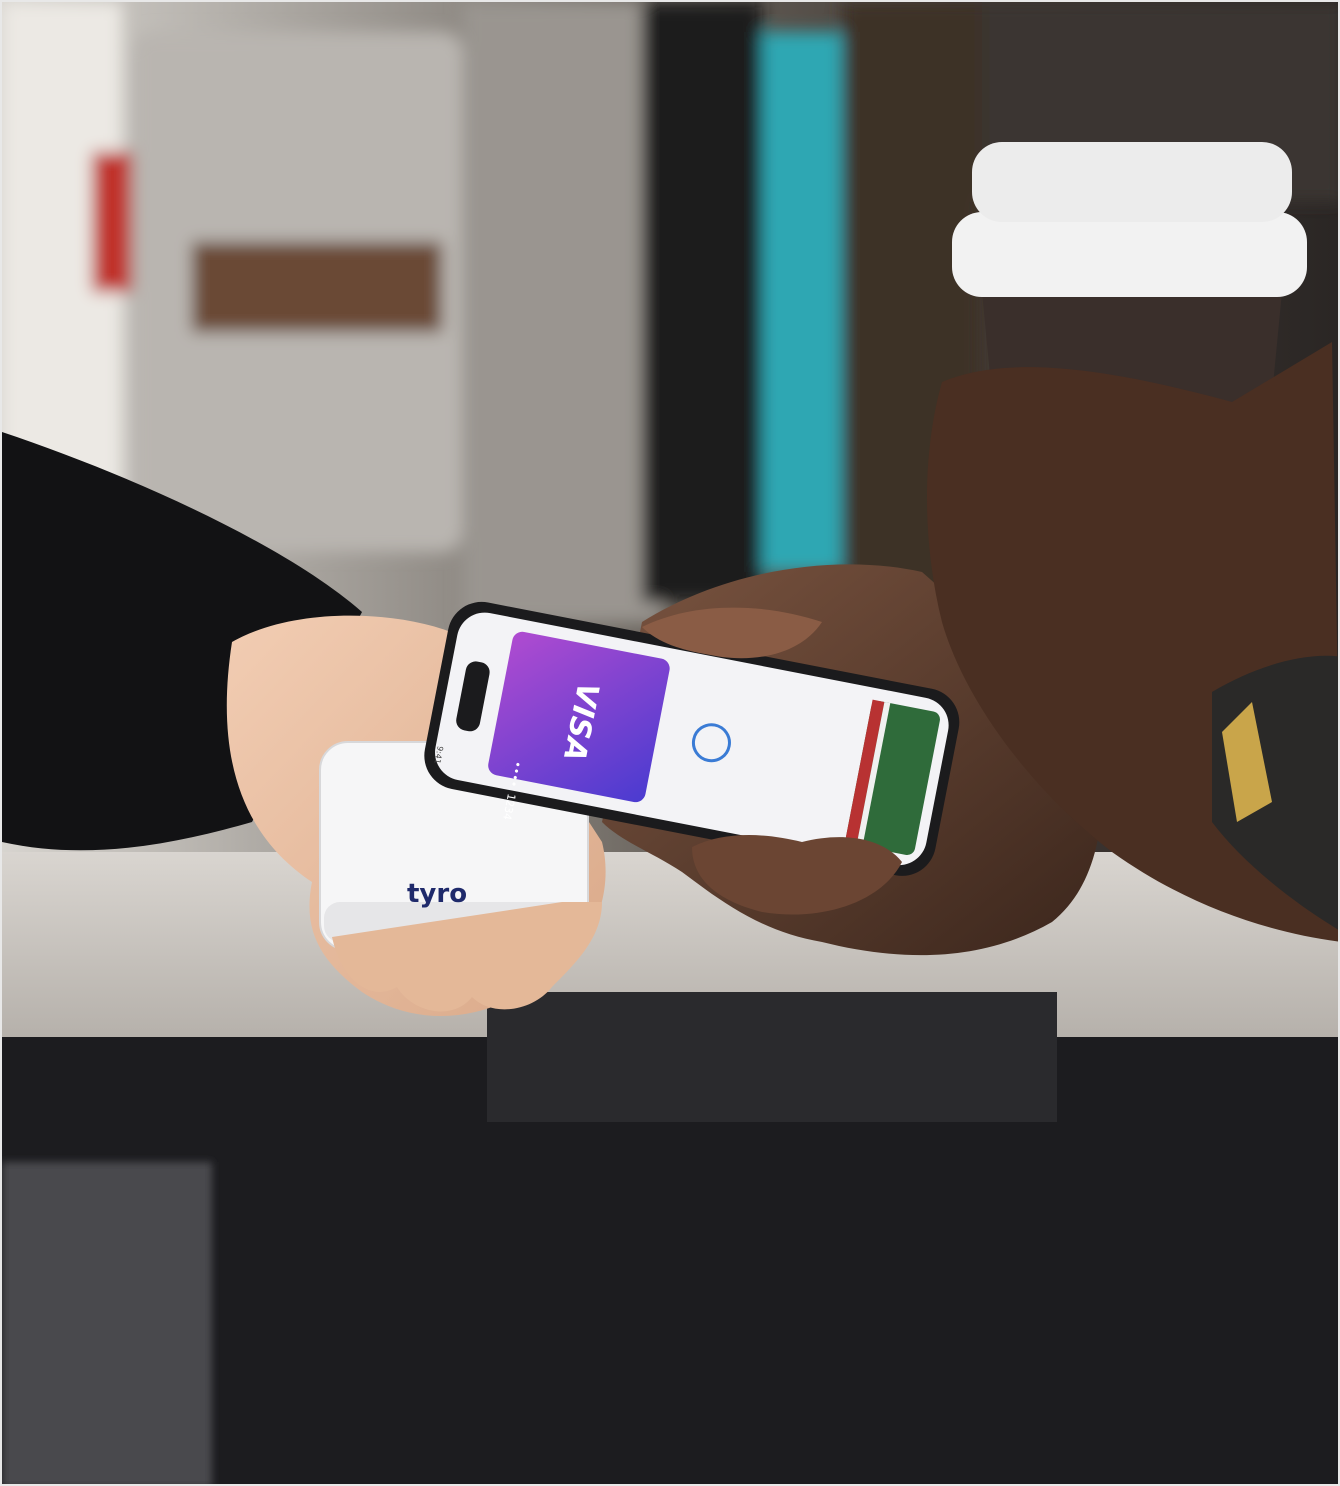 This screenshot has width=1340, height=1486. What do you see at coordinates (772, 1057) in the screenshot?
I see `counter-shelf` at bounding box center [772, 1057].